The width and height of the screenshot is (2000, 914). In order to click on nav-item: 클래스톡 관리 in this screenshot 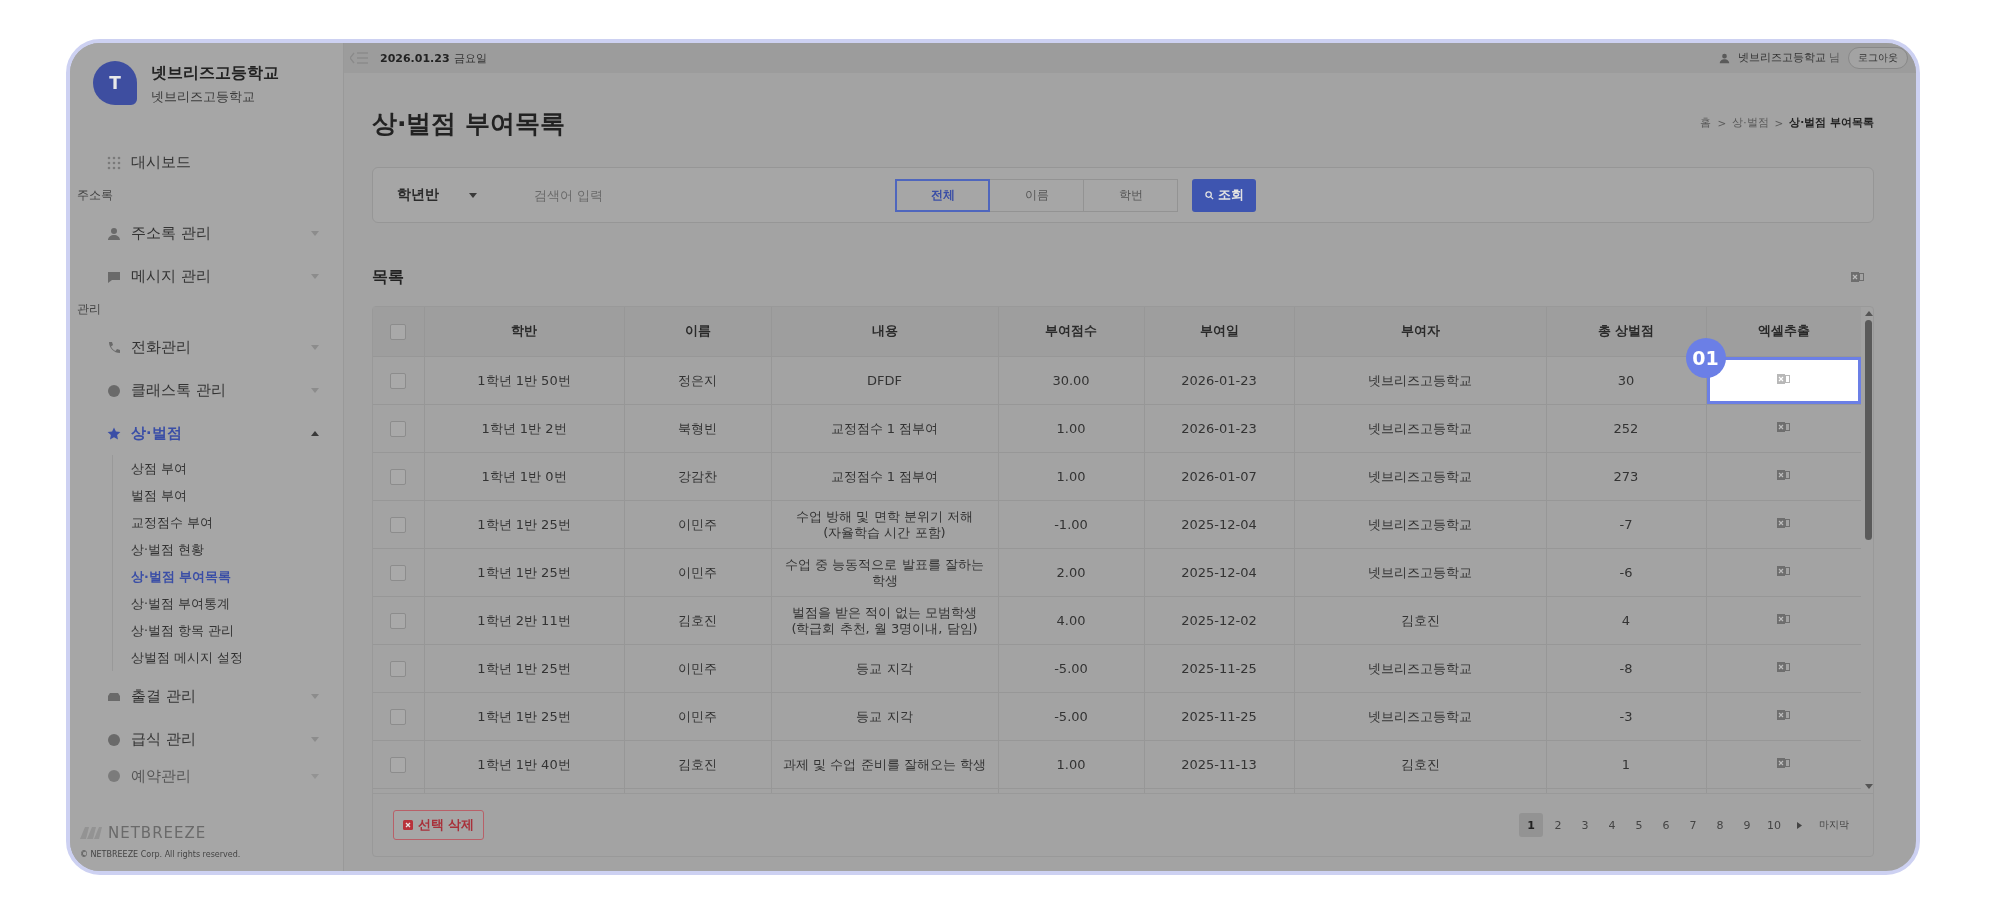, I will do `click(216, 390)`.